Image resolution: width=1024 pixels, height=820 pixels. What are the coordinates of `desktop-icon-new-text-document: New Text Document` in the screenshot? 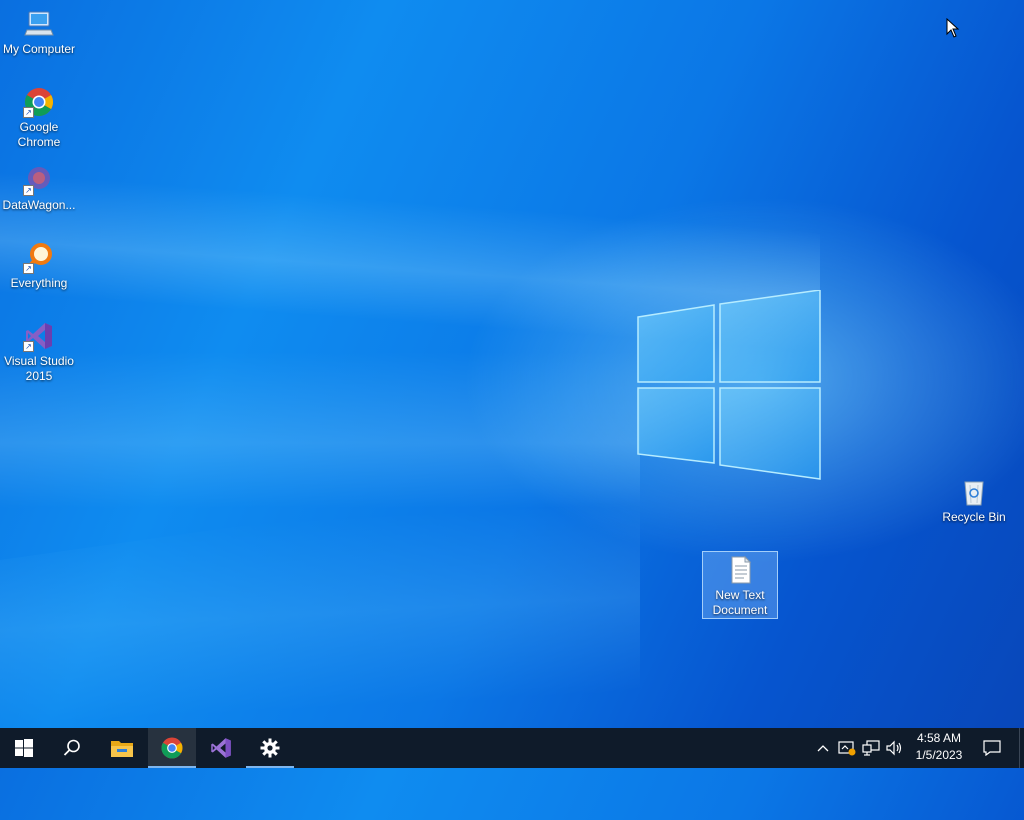 It's located at (740, 585).